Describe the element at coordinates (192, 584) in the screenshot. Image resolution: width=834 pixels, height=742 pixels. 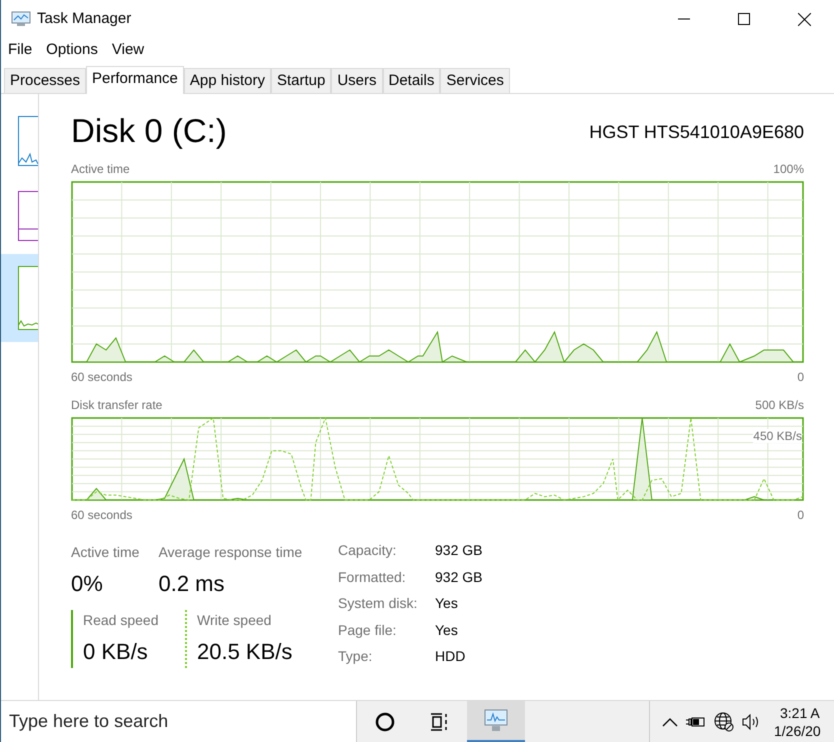
I see `stat-value: 0.2 ms` at that location.